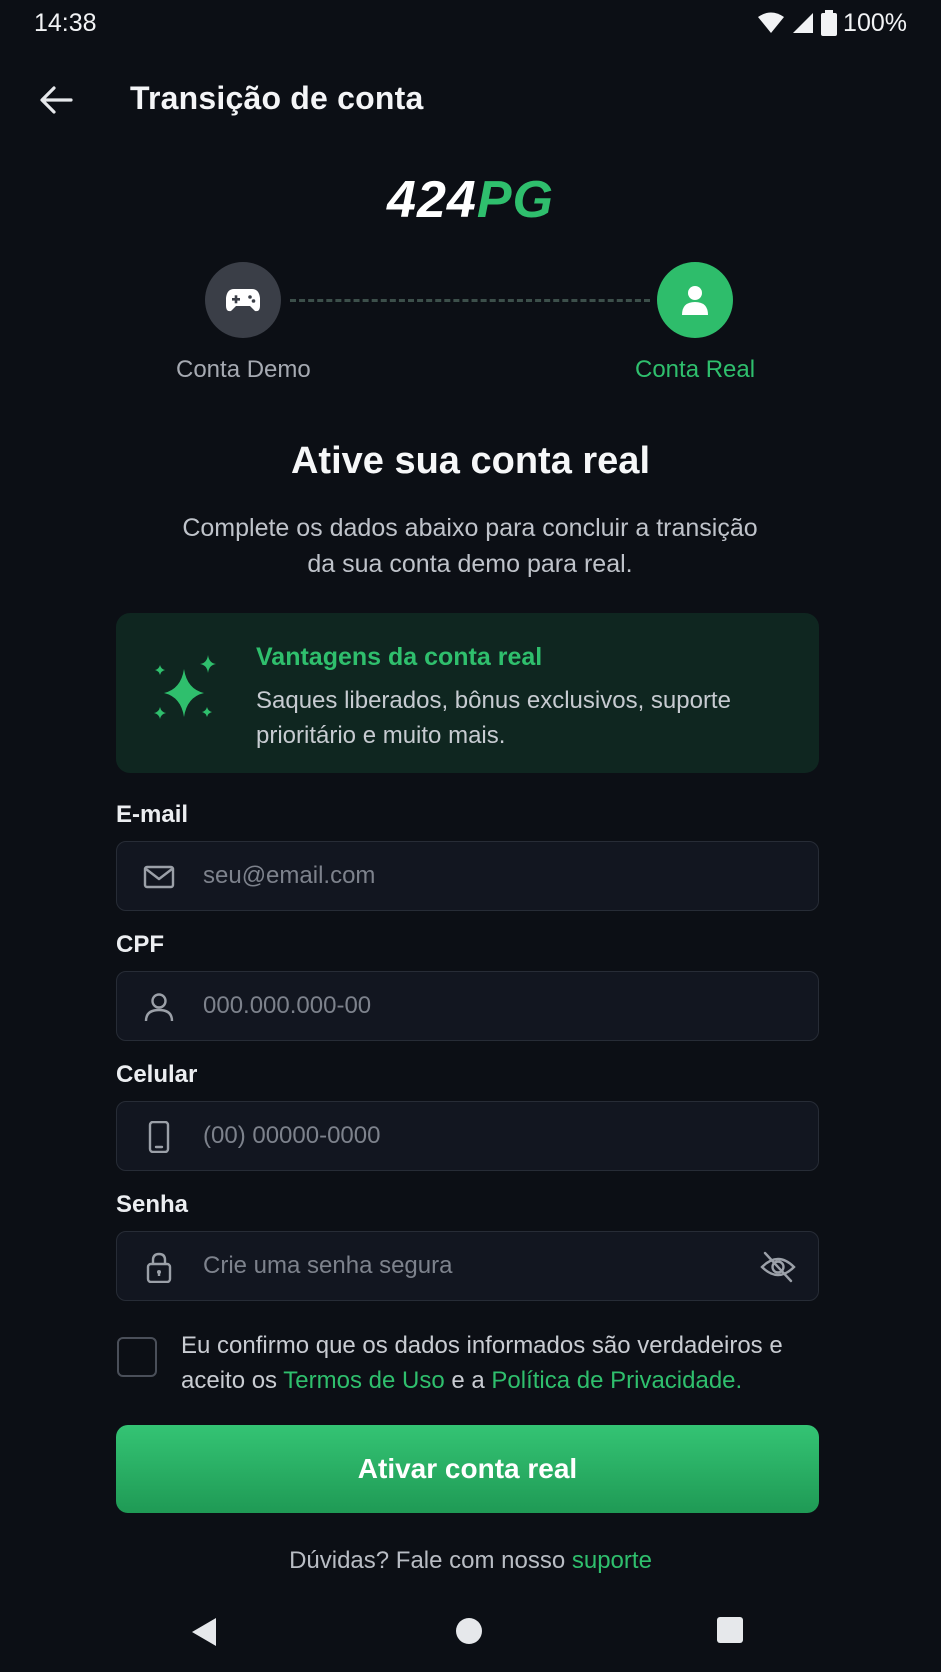  Describe the element at coordinates (467, 1469) in the screenshot. I see `activate-account-button: Ativar conta real` at that location.